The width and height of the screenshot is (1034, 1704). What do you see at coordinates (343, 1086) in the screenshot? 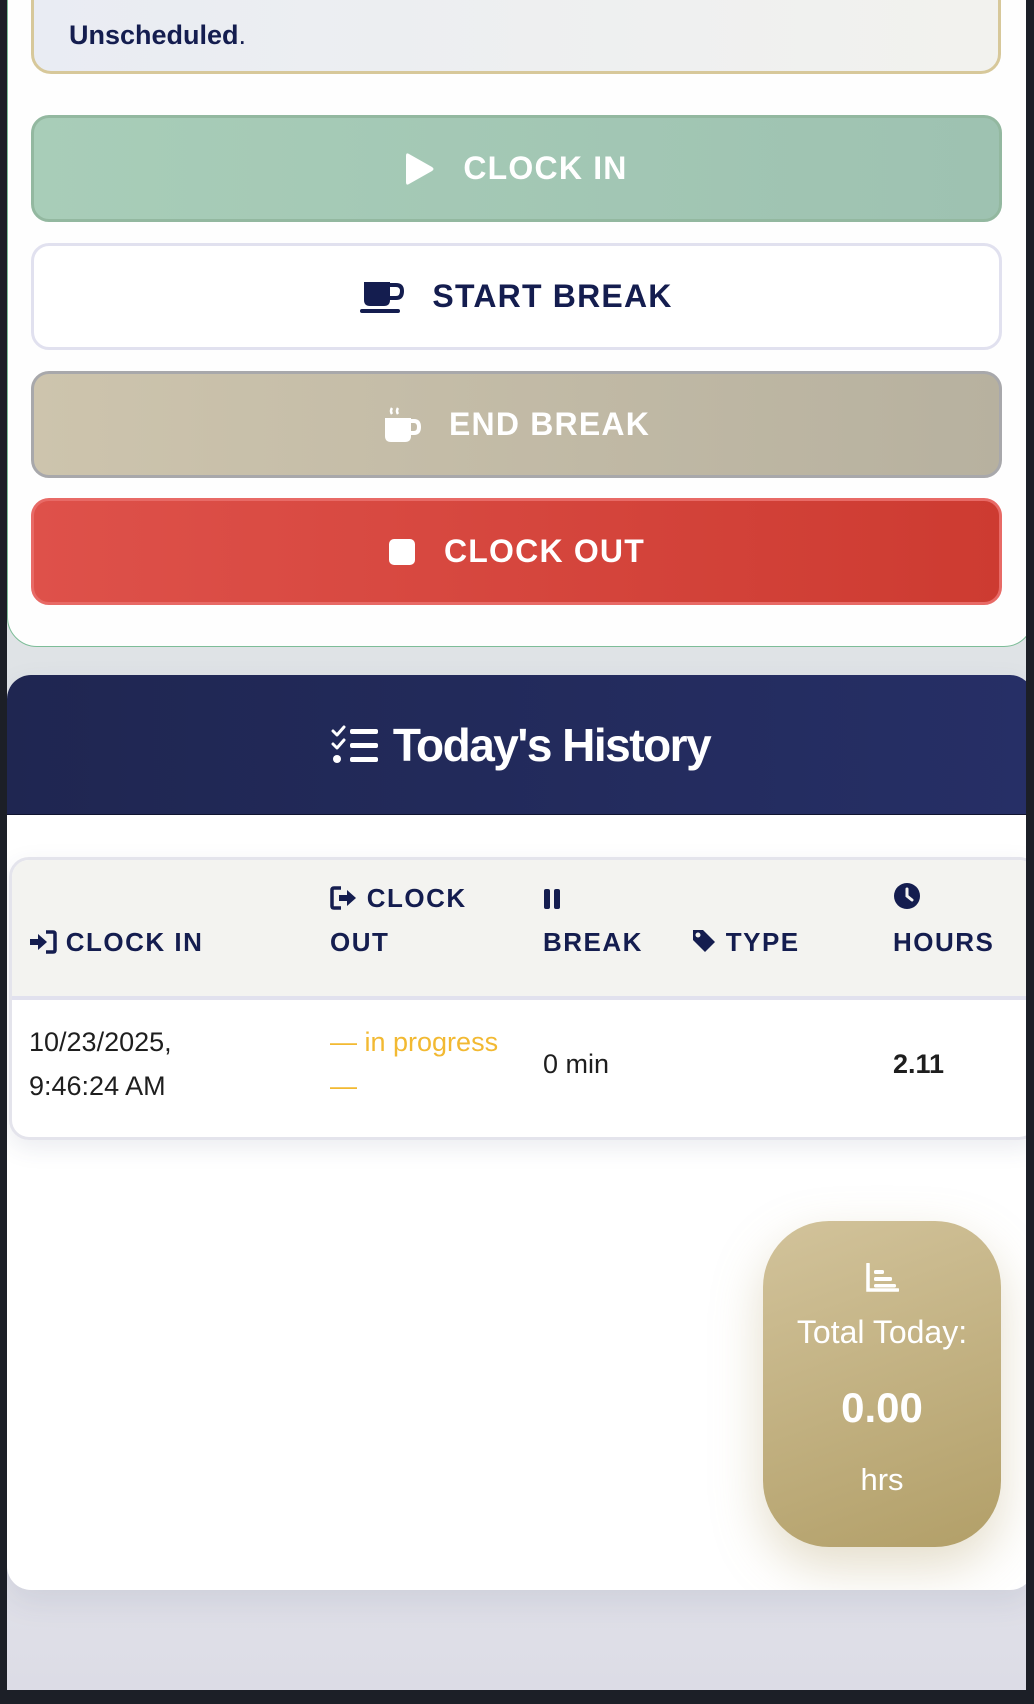
I see `cell-clock-out-dash: —` at bounding box center [343, 1086].